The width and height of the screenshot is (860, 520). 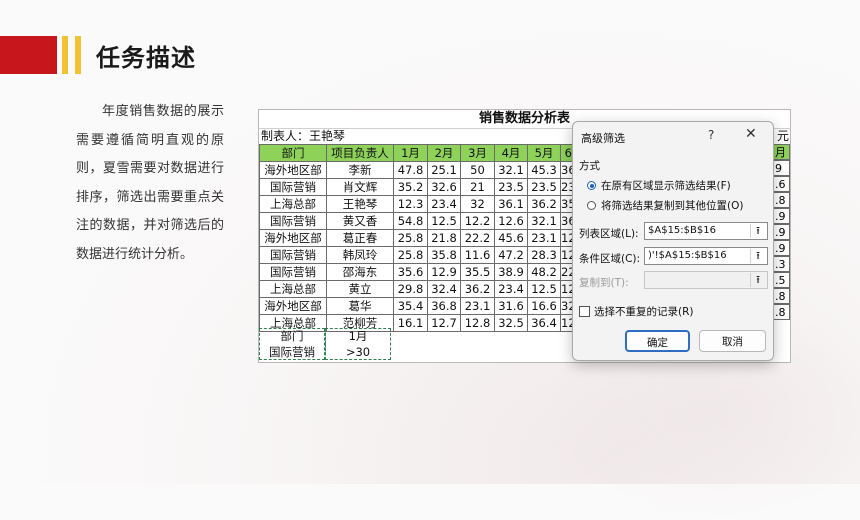 What do you see at coordinates (444, 238) in the screenshot?
I see `table-cell: 21.8` at bounding box center [444, 238].